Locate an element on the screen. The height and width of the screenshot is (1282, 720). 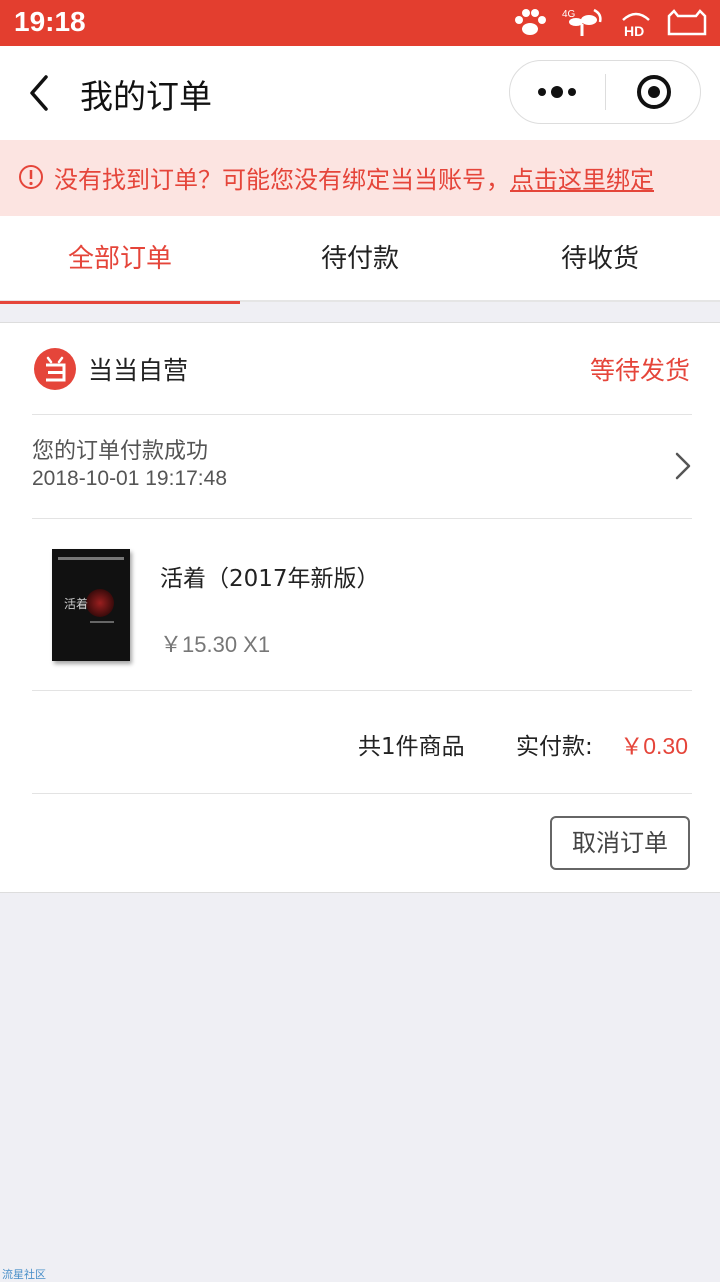
notice-message: 没有找到订单？可能您没有绑定当当账号，点击这里绑定 is located at coordinates (354, 177).